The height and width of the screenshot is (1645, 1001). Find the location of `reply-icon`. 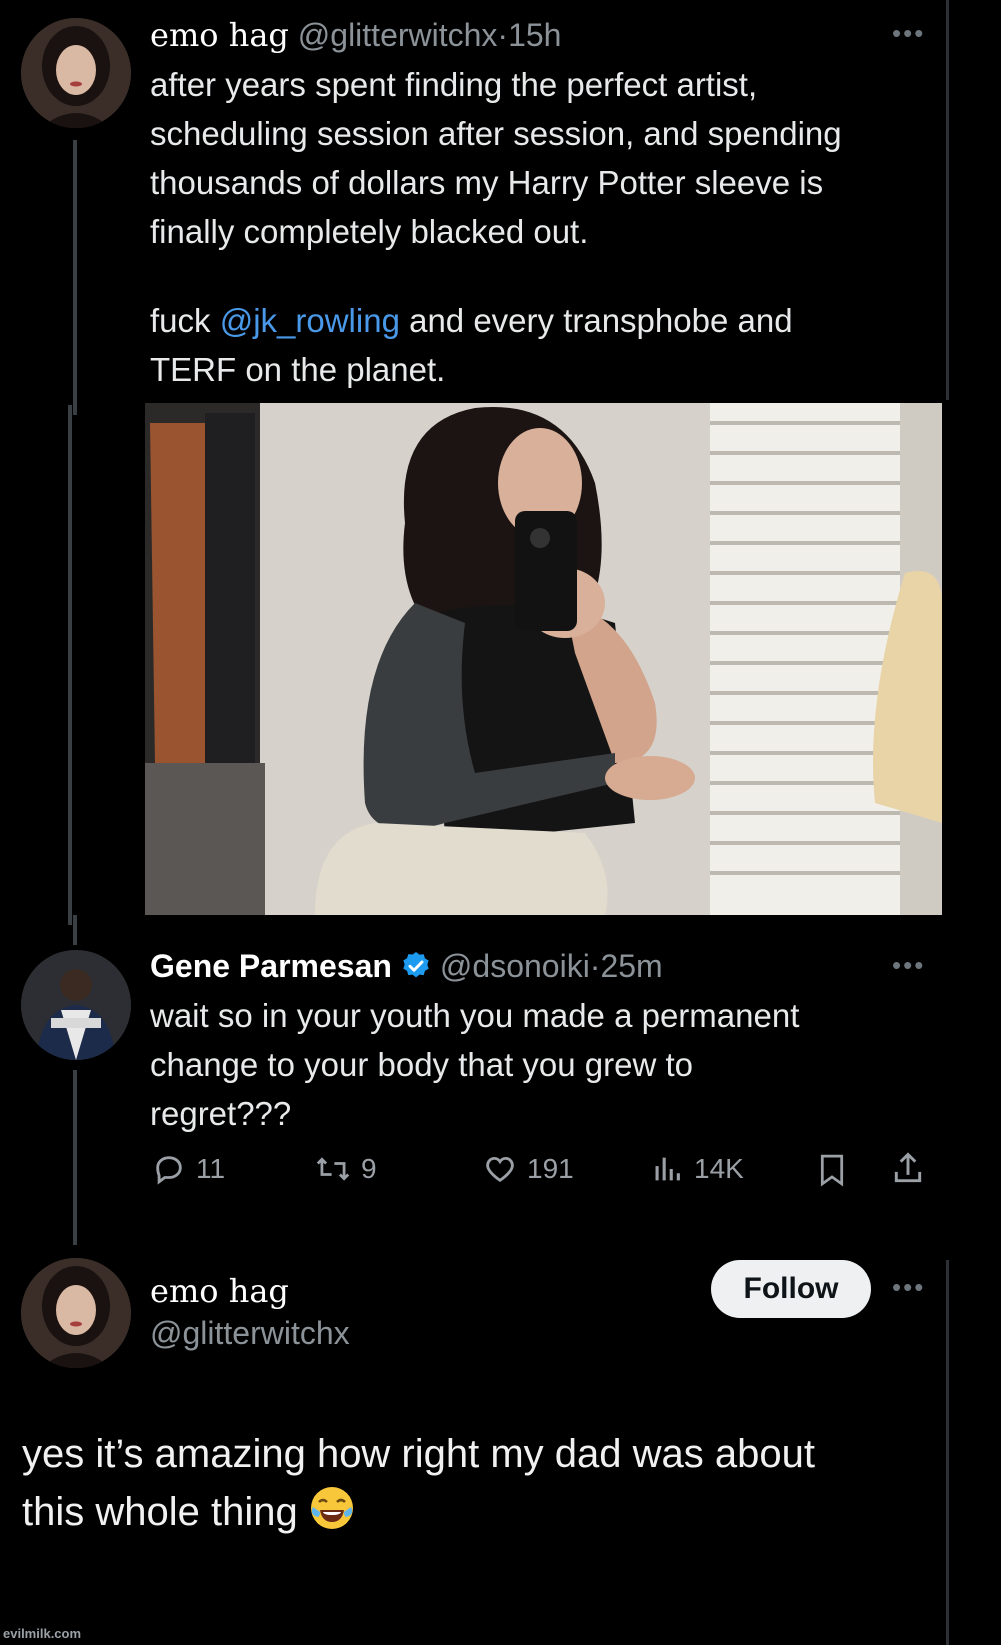

reply-icon is located at coordinates (169, 1170).